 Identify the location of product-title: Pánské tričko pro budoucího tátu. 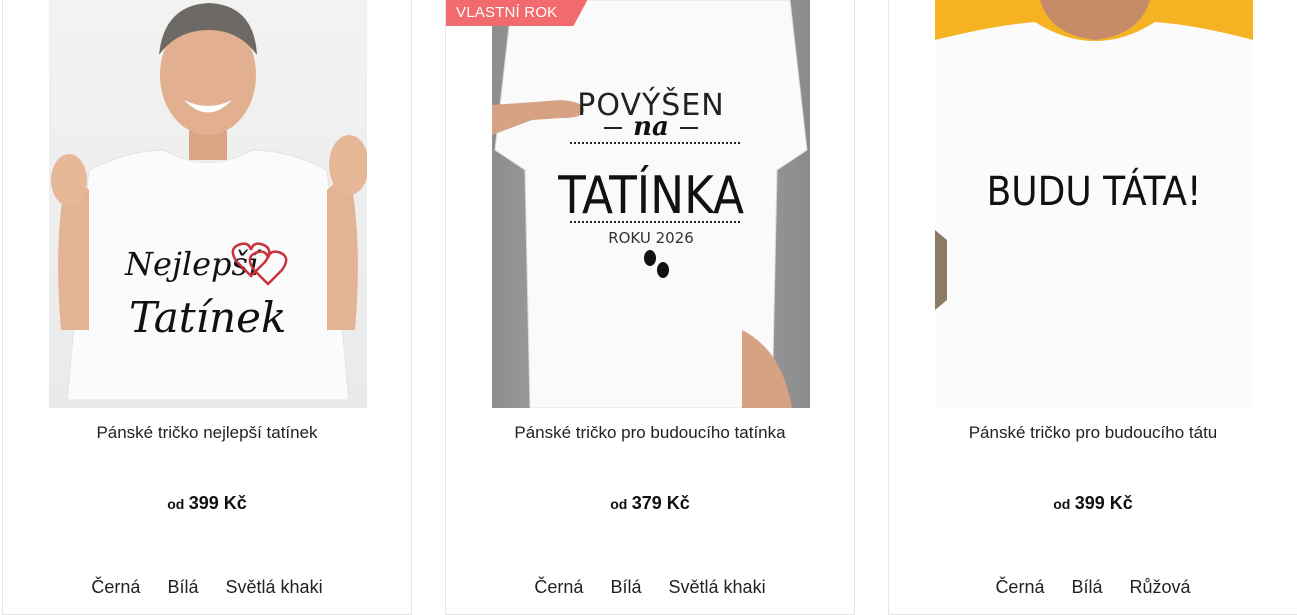
(1093, 433).